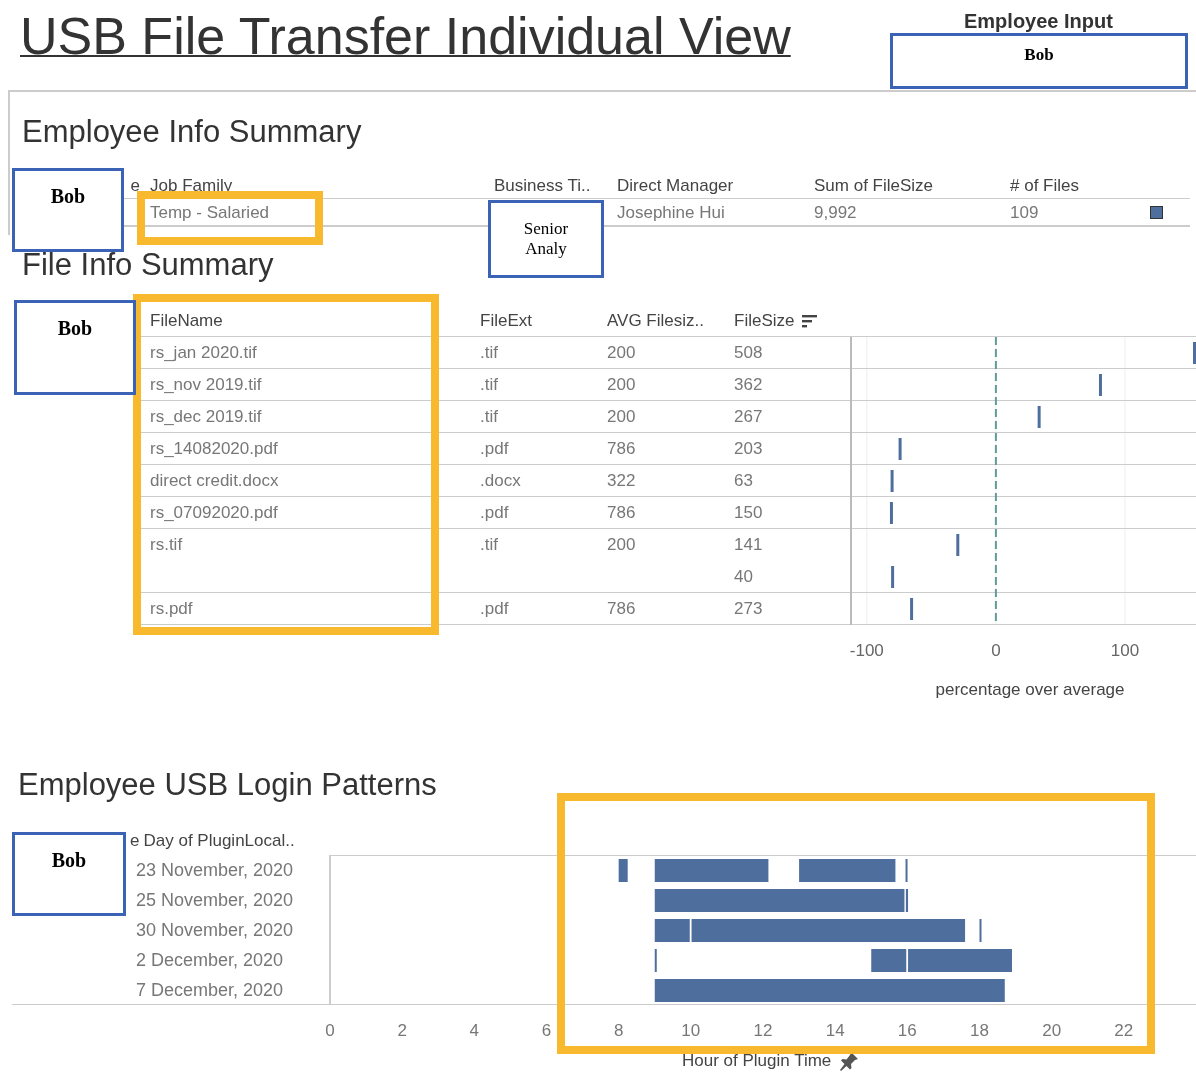  Describe the element at coordinates (219, 841) in the screenshot. I see `column-header: Day of PluginLocal..` at that location.